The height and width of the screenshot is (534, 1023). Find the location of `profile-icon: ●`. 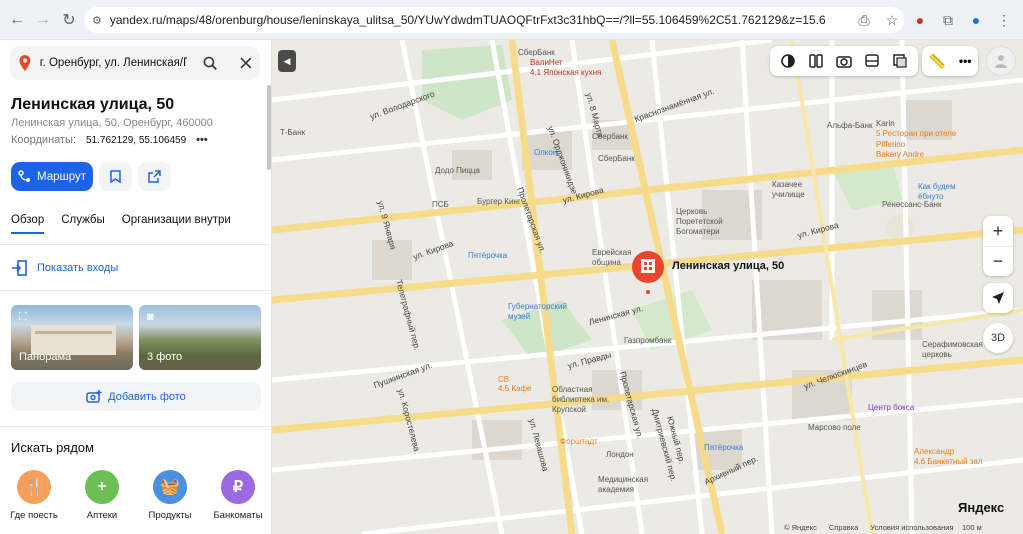

profile-icon: ● is located at coordinates (976, 20).